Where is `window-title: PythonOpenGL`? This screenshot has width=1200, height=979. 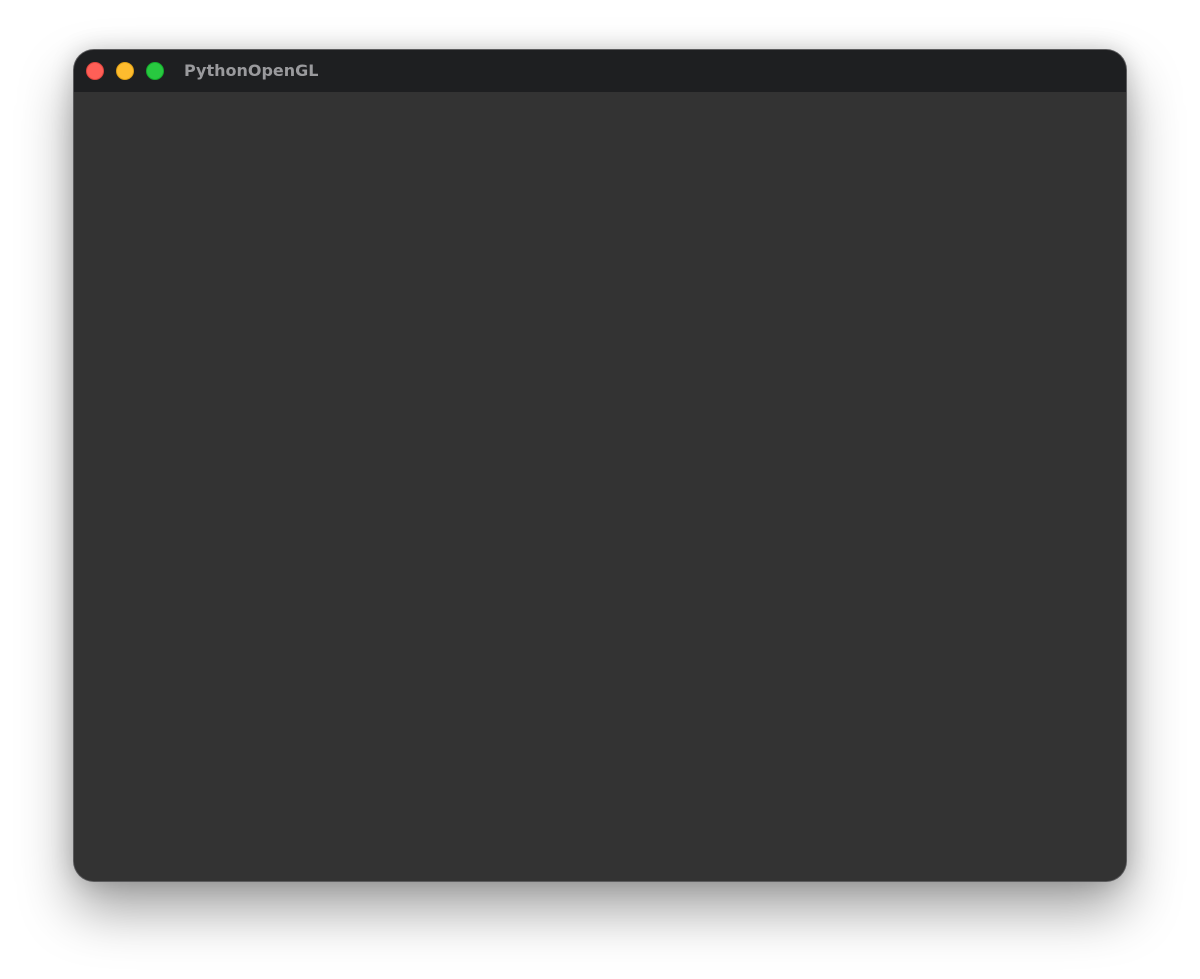
window-title: PythonOpenGL is located at coordinates (251, 70).